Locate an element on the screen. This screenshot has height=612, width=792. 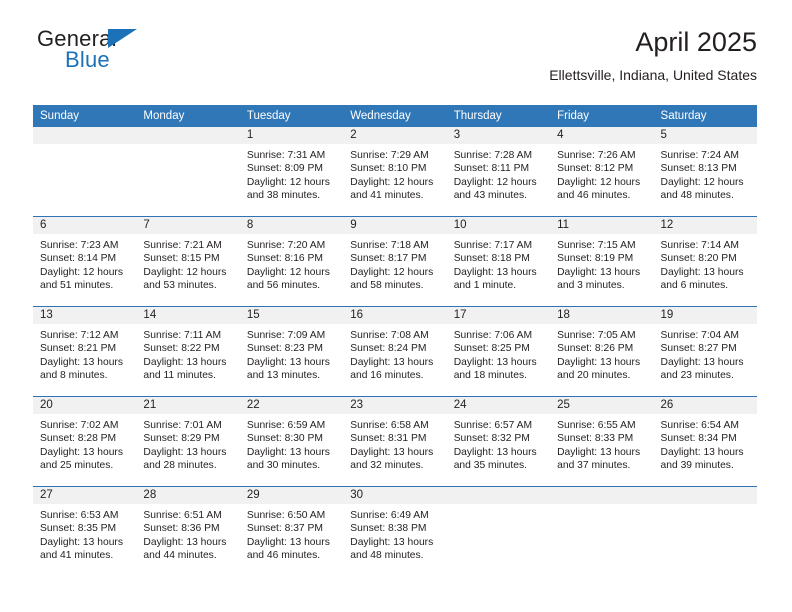
day-detail-sunrise: Sunrise: 7:11 AM is located at coordinates (182, 335).